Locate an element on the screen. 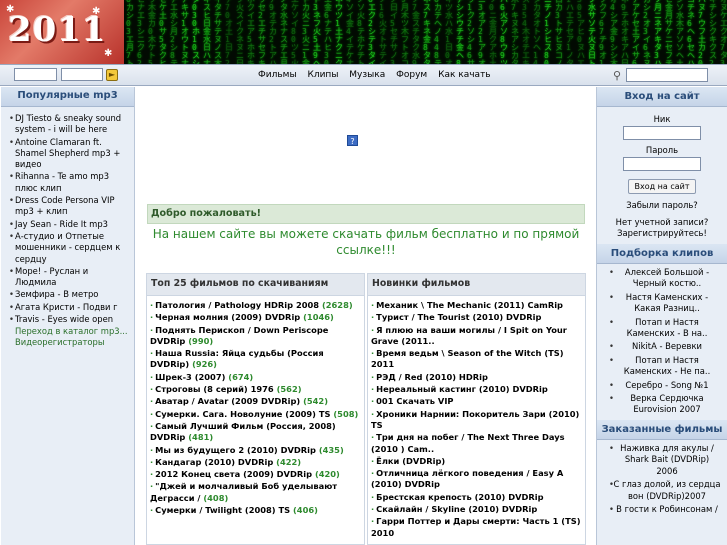 Image resolution: width=727 pixels, height=545 pixels. top-film-item: · Шрек-3 (2007) (674) is located at coordinates (255, 377).